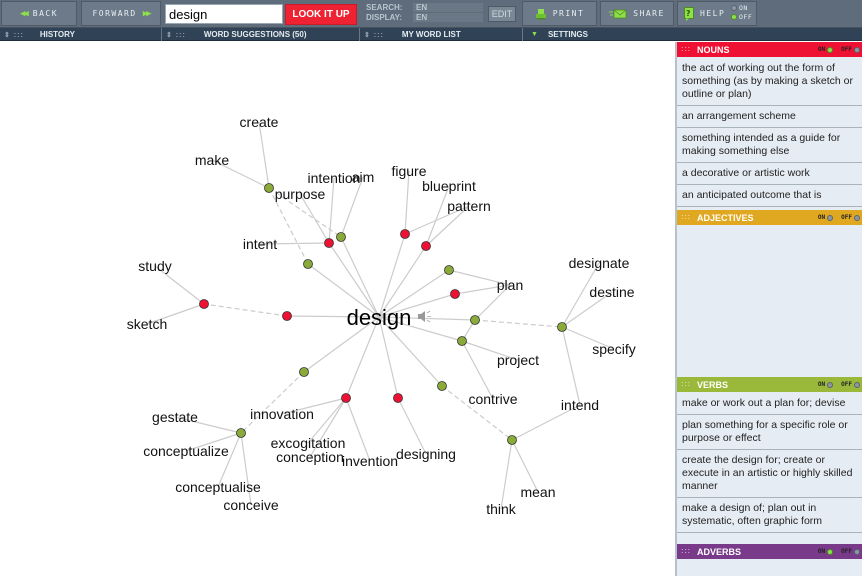 The image size is (862, 576). I want to click on speaker-icon, so click(424, 316).